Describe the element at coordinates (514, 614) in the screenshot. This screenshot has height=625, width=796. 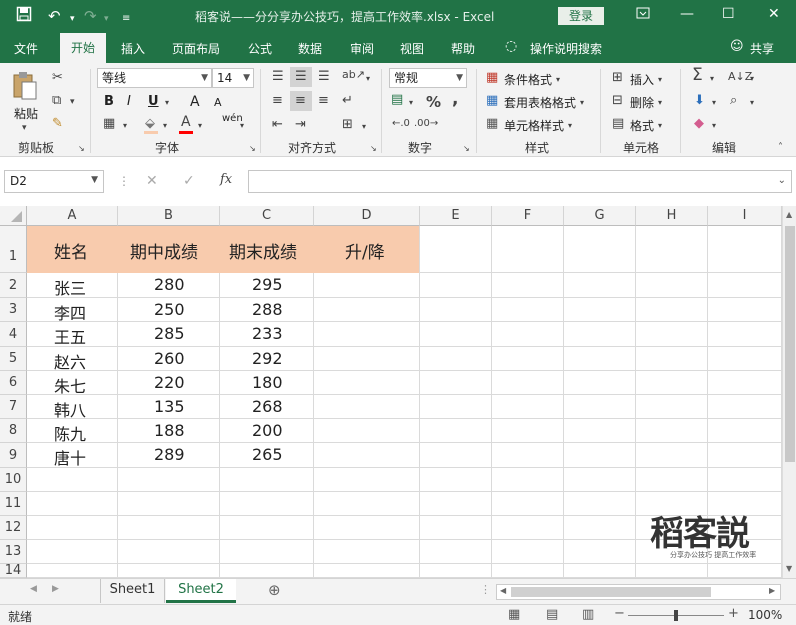
I see `normal-view-icon: ▦` at that location.